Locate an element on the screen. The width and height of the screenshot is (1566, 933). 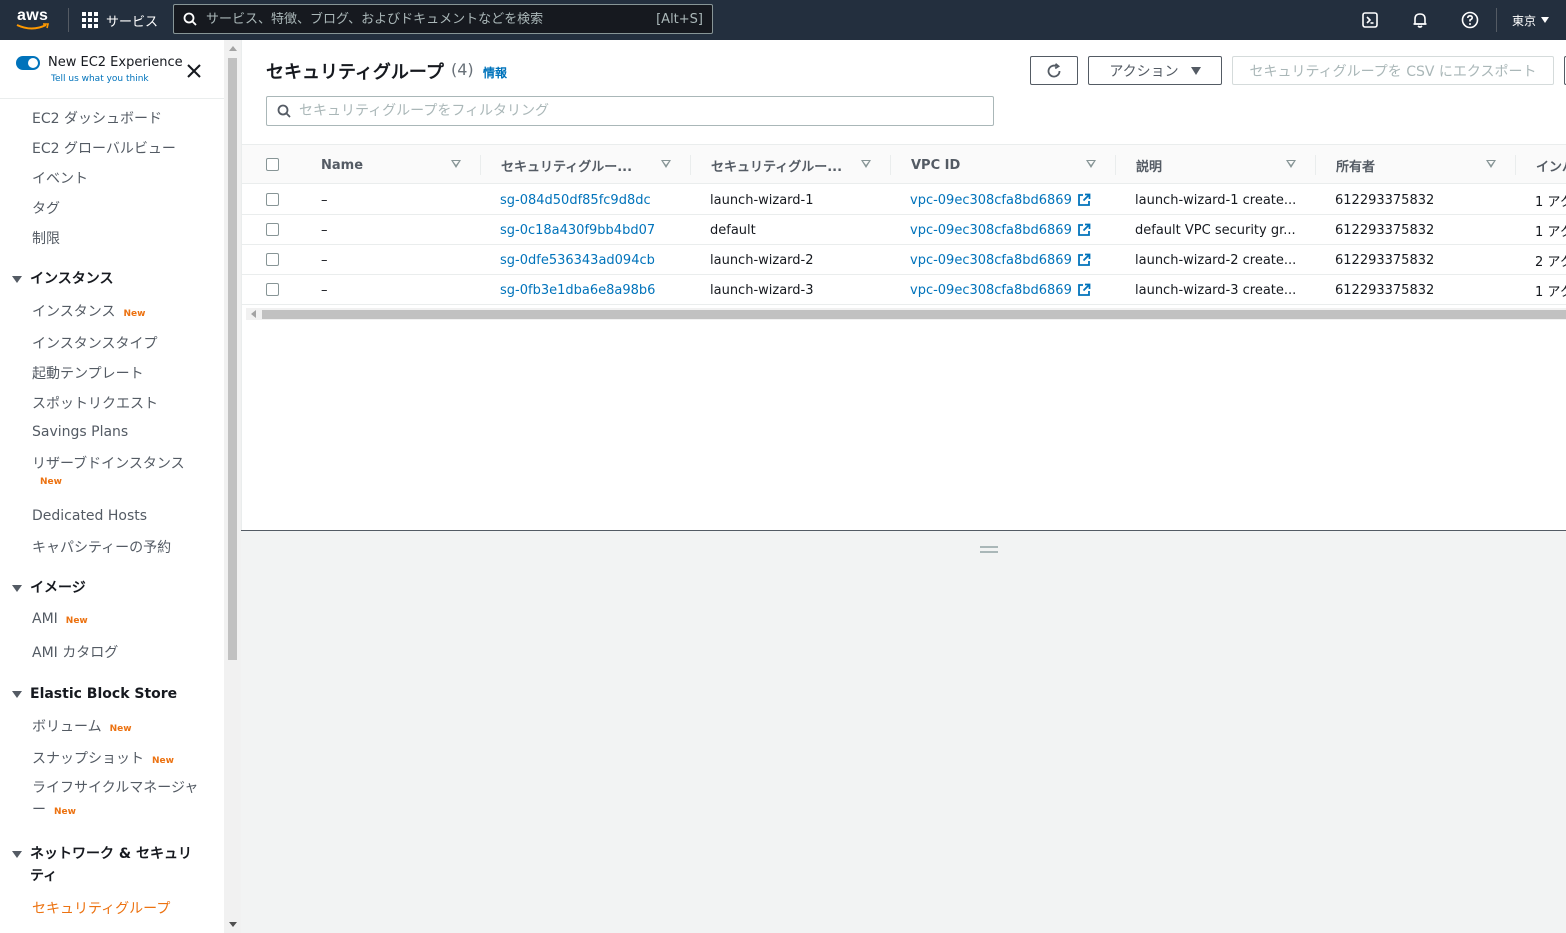
sidebar-scroll-thumb is located at coordinates (232, 359).